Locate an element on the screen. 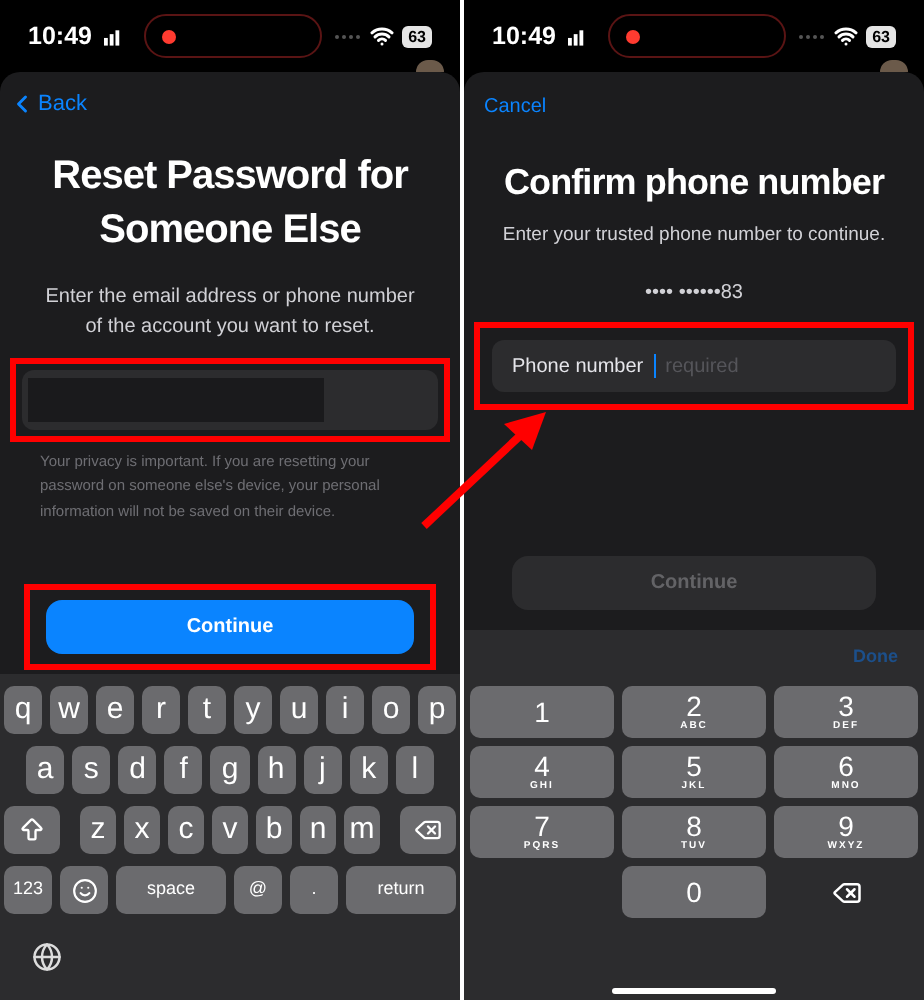  letter-key: o is located at coordinates (391, 710).